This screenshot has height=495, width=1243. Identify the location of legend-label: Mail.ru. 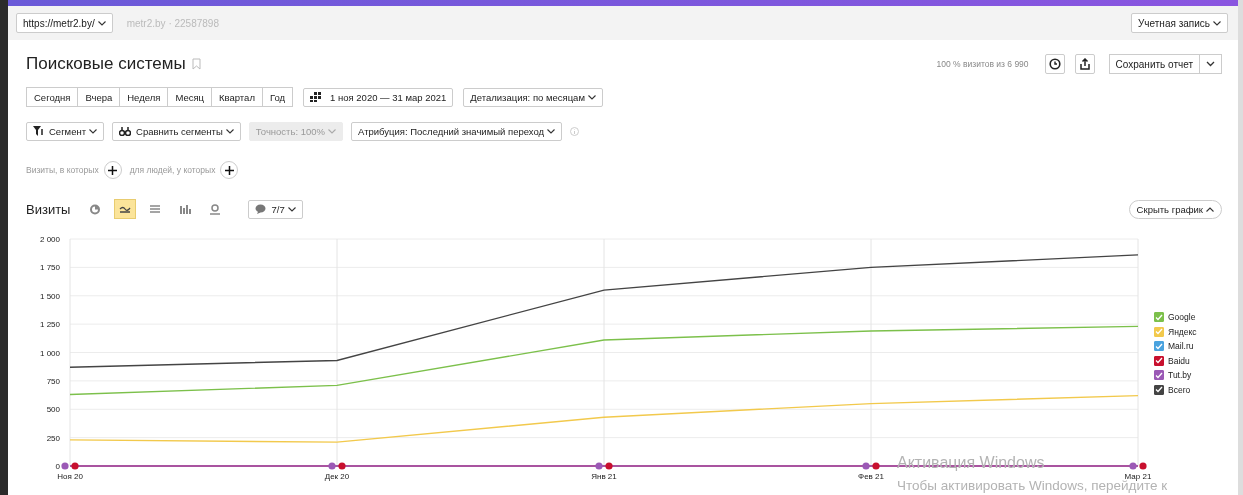
(1181, 346).